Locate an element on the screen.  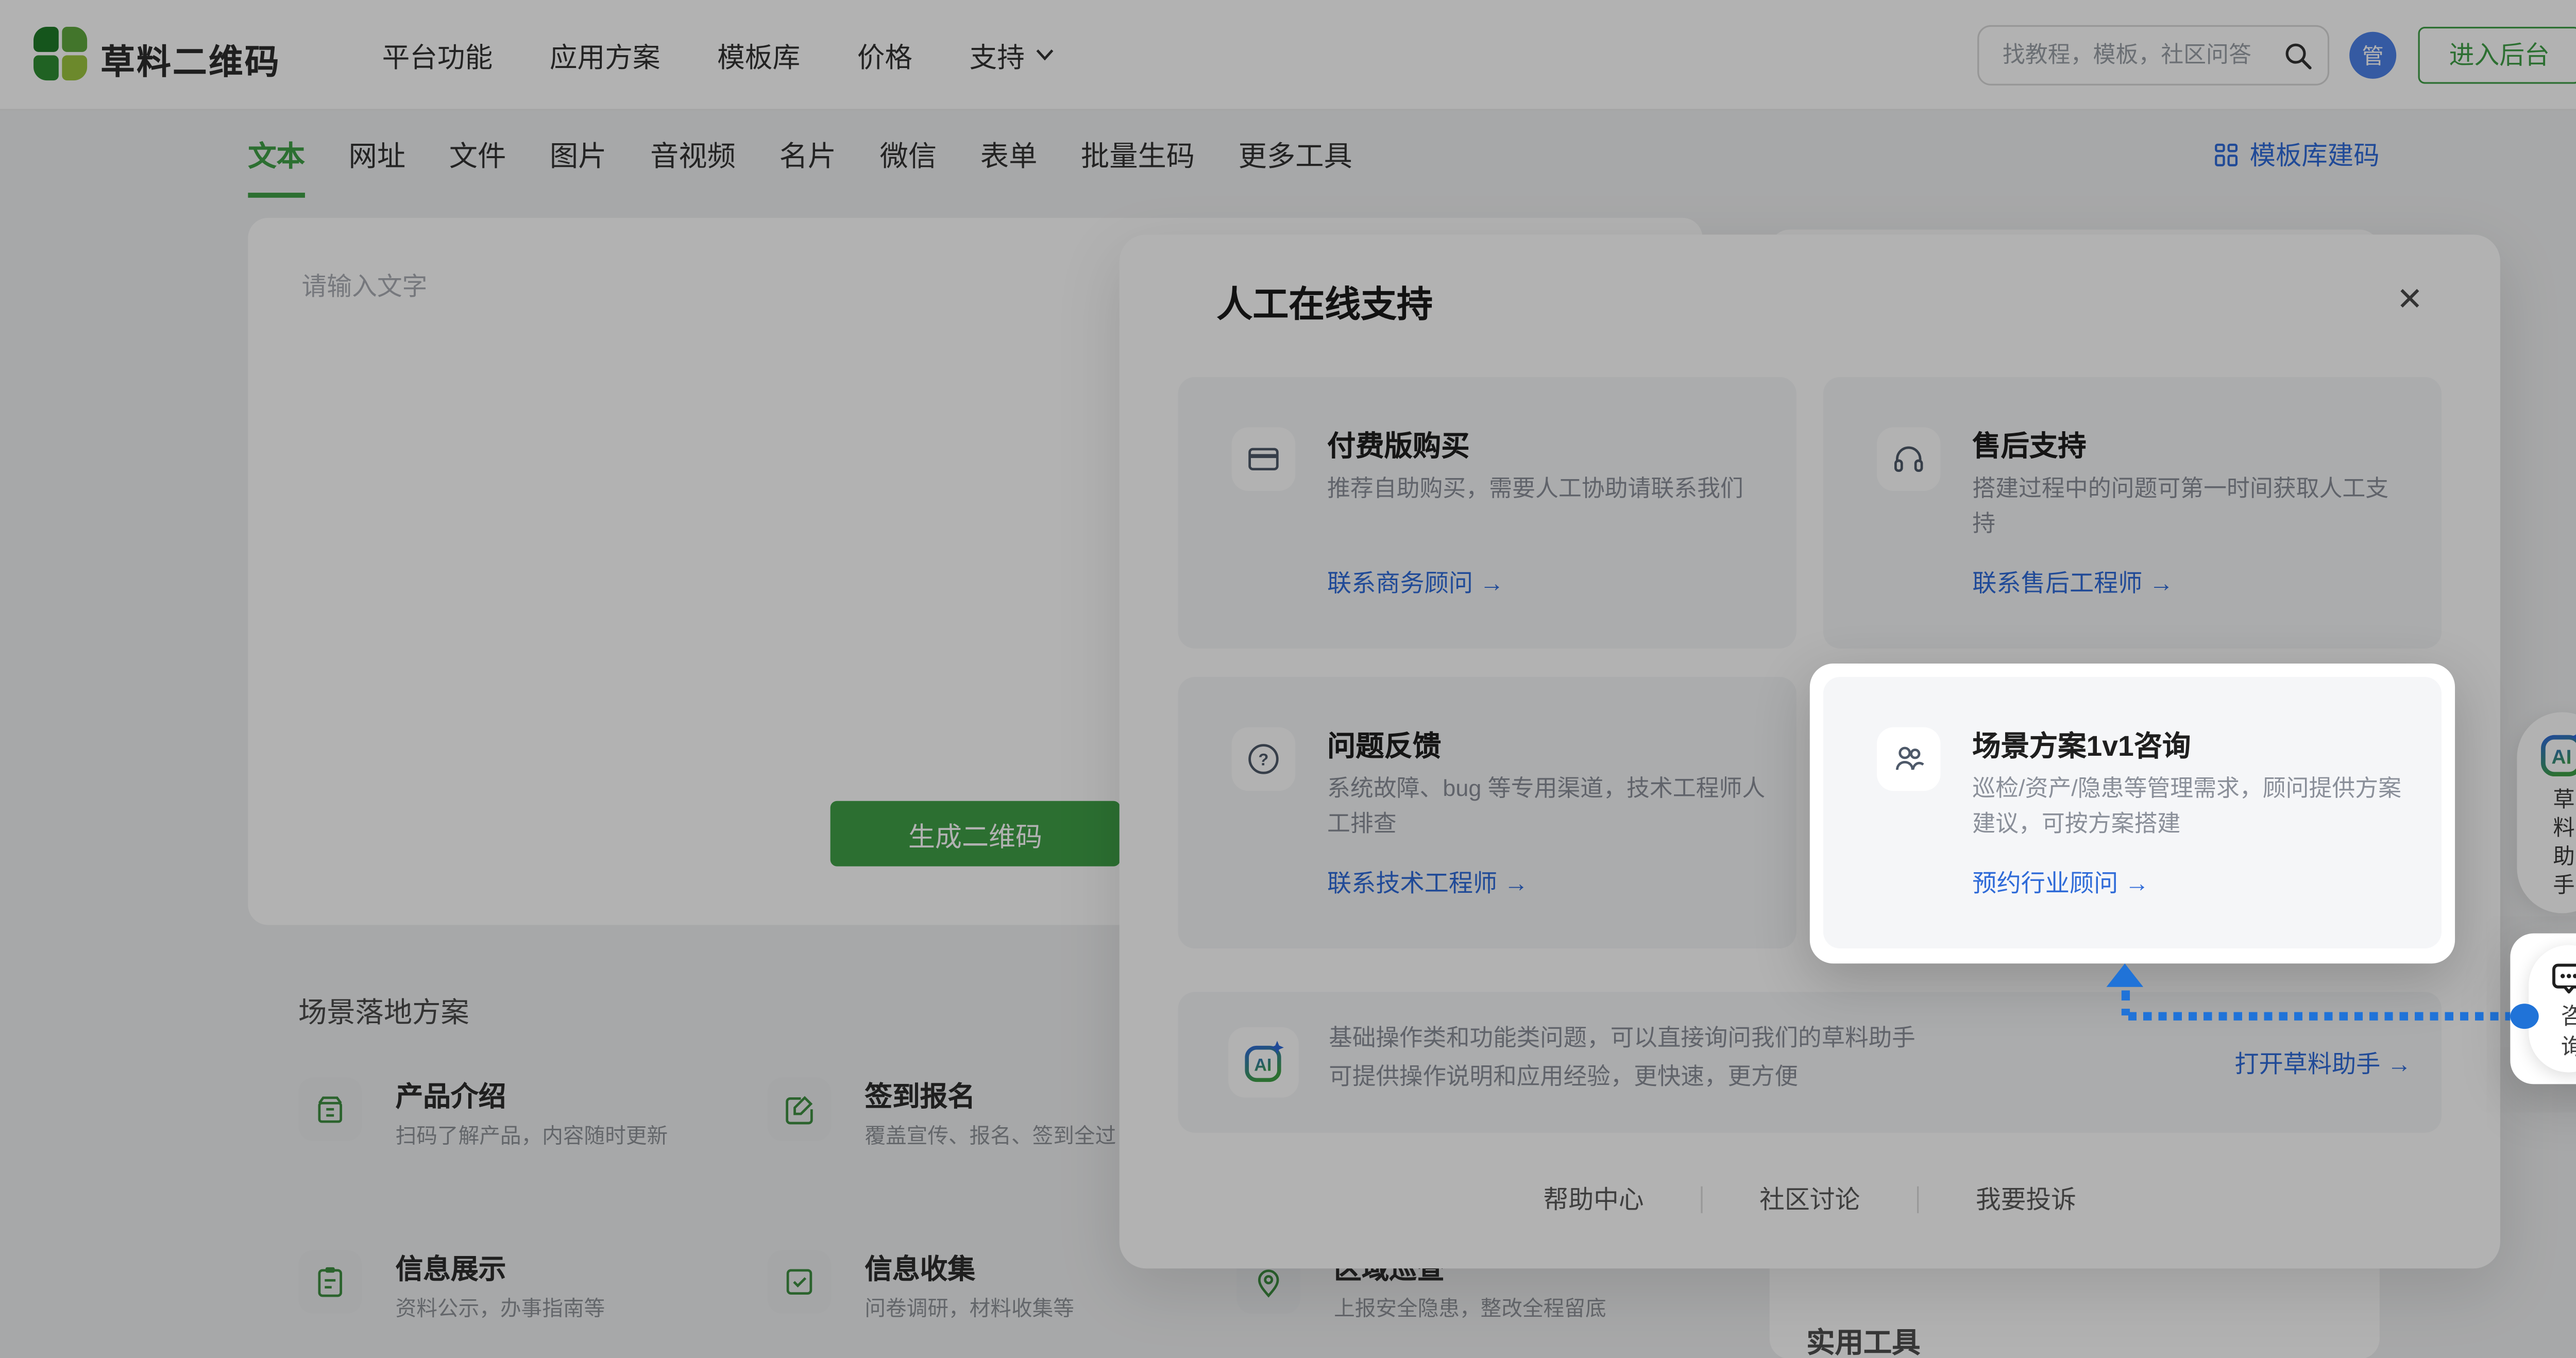
arrow-right-icon: → is located at coordinates (2137, 884).